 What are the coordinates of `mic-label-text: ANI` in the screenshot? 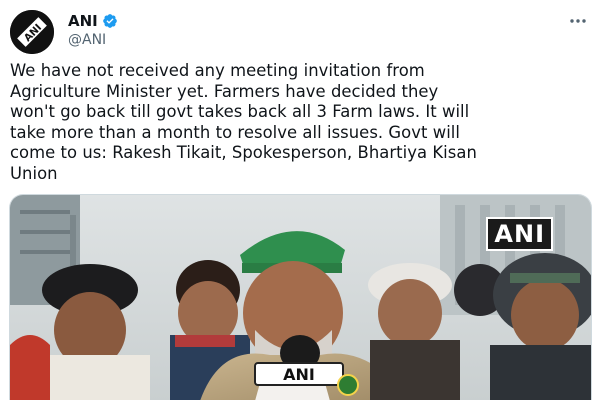 It's located at (299, 374).